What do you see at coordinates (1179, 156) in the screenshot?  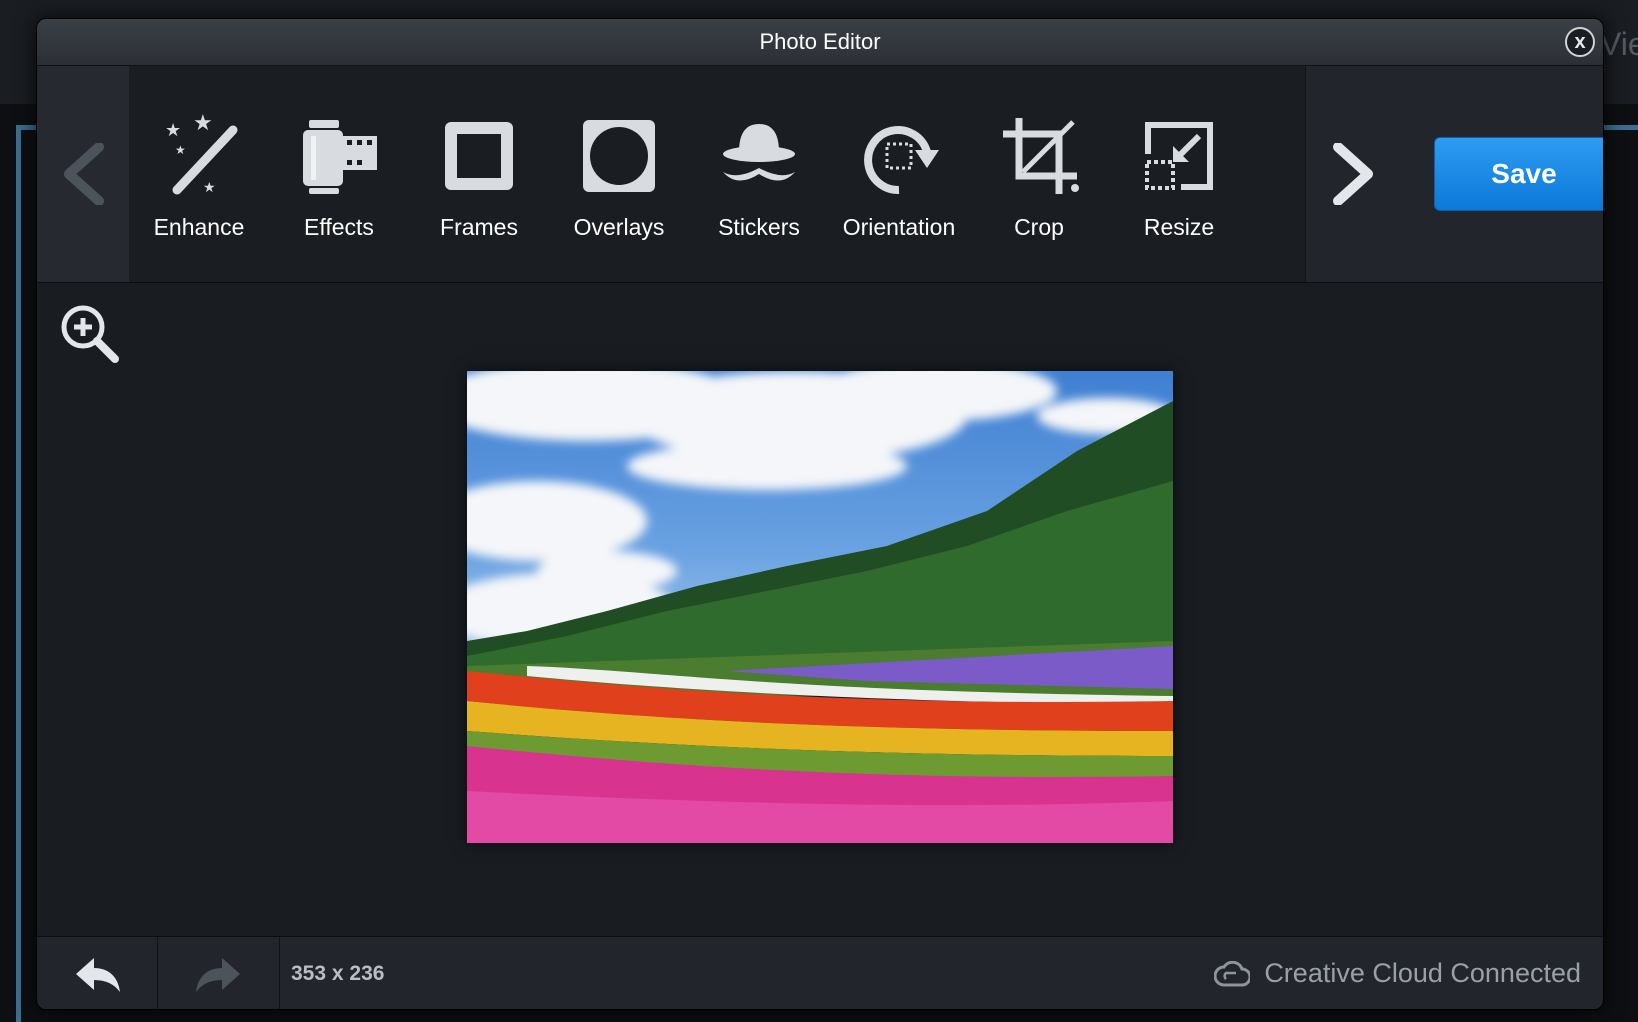 I see `resize-icon` at bounding box center [1179, 156].